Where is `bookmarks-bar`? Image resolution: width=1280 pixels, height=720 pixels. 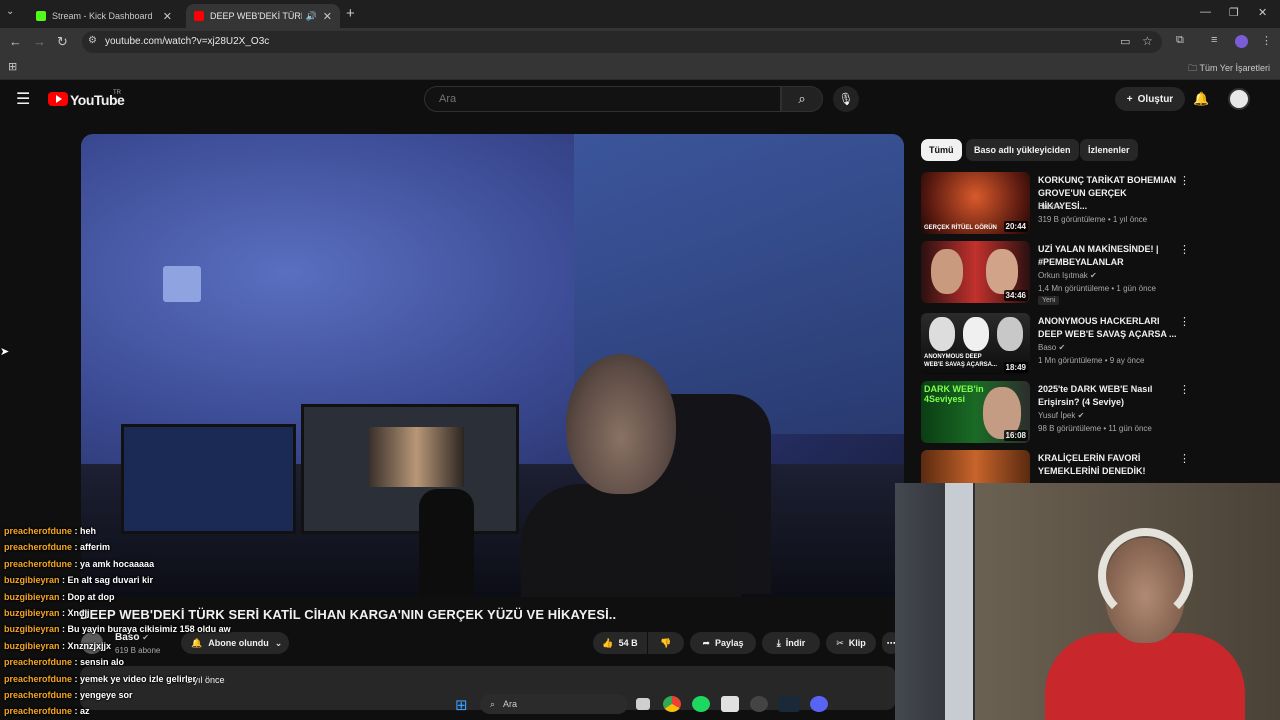
bookmarks-bar is located at coordinates (640, 68).